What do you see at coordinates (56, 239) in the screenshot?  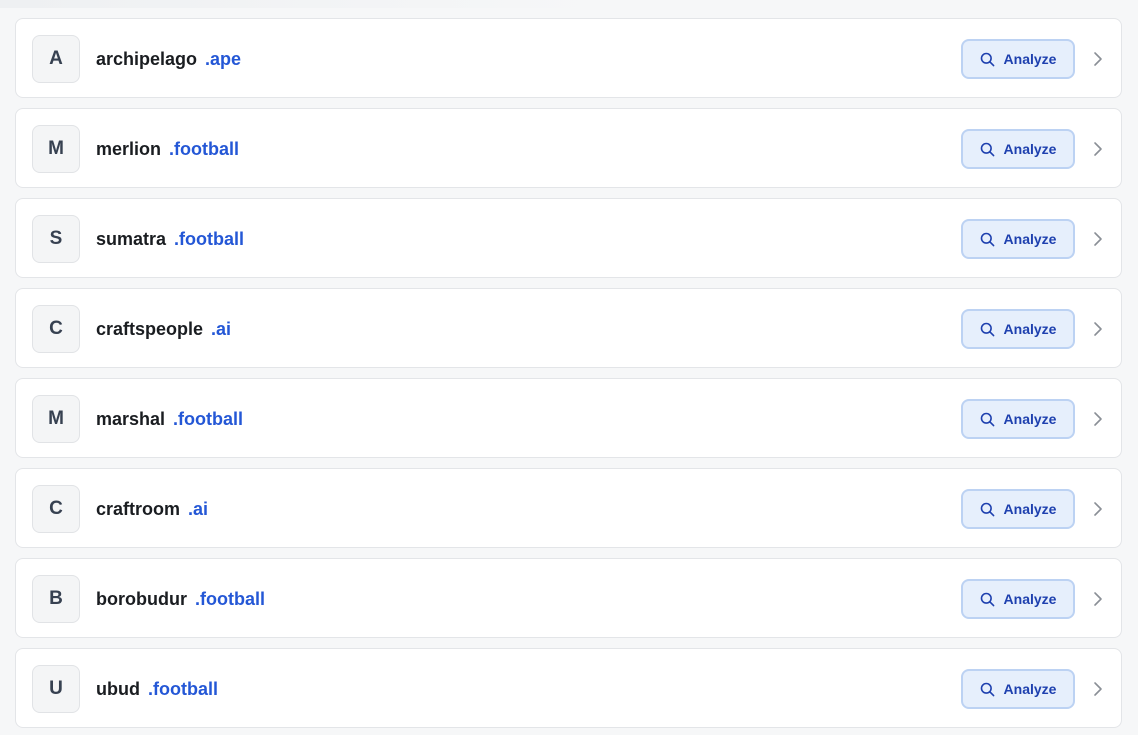 I see `domain-initial-avatar: S` at bounding box center [56, 239].